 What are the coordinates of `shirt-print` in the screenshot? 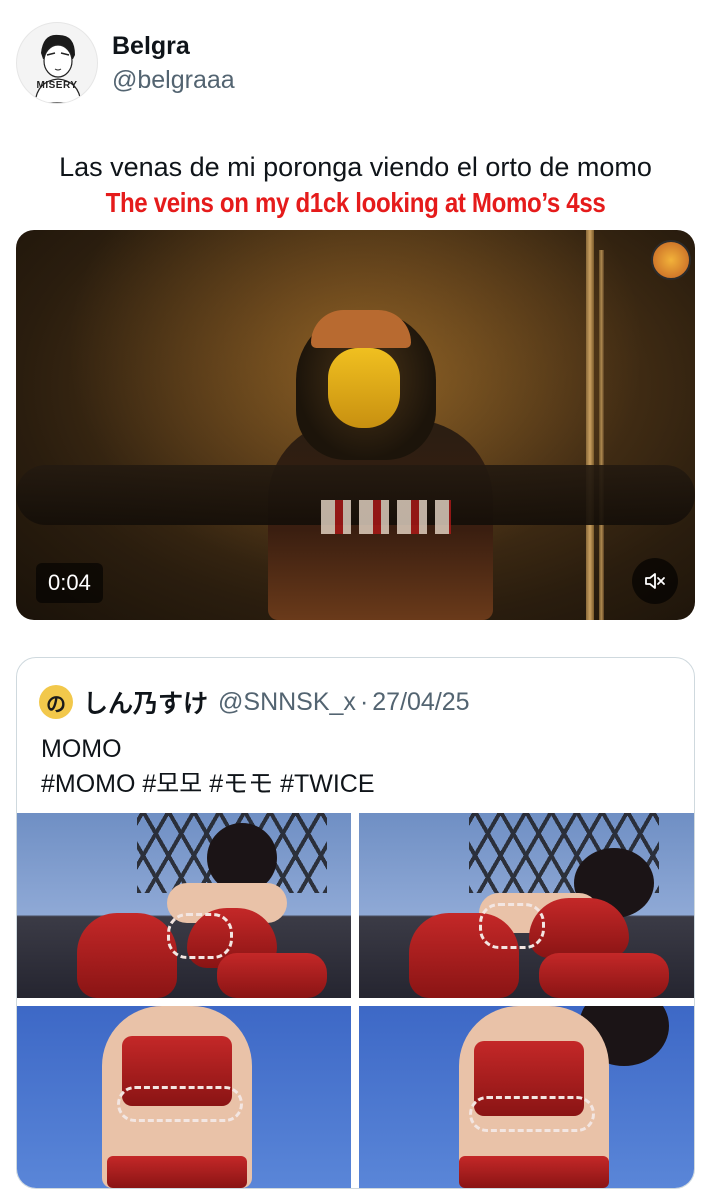 It's located at (386, 517).